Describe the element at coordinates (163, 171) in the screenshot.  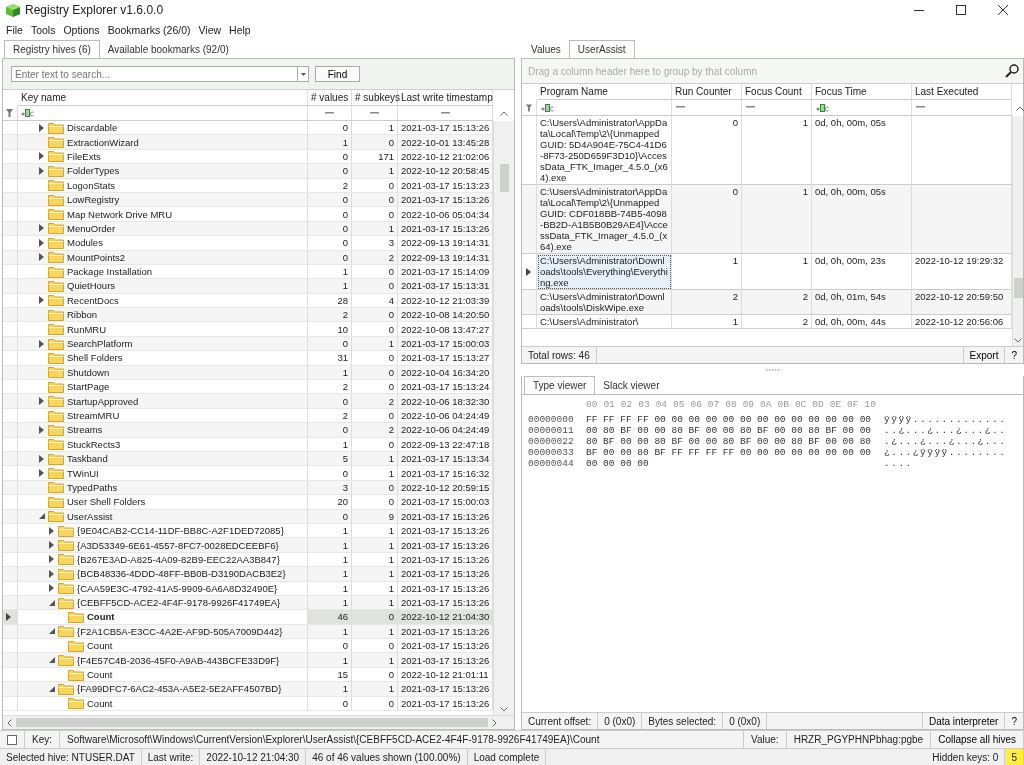
I see `tree-cell: FolderTypes` at that location.